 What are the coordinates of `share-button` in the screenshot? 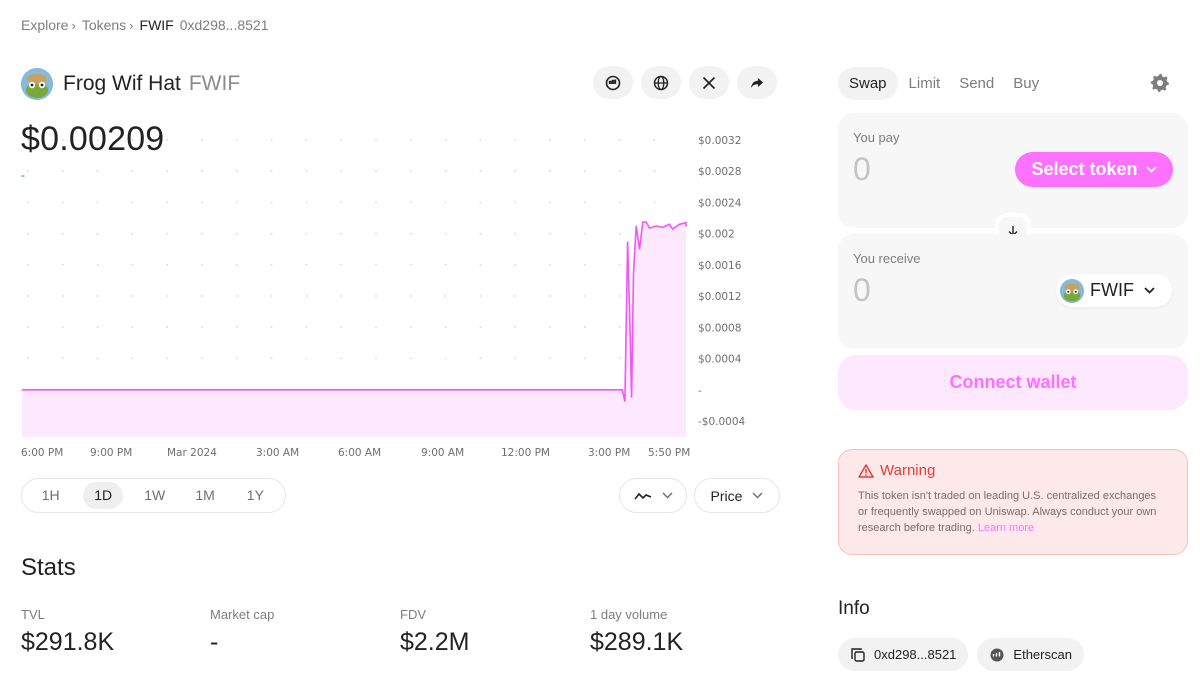 It's located at (757, 82).